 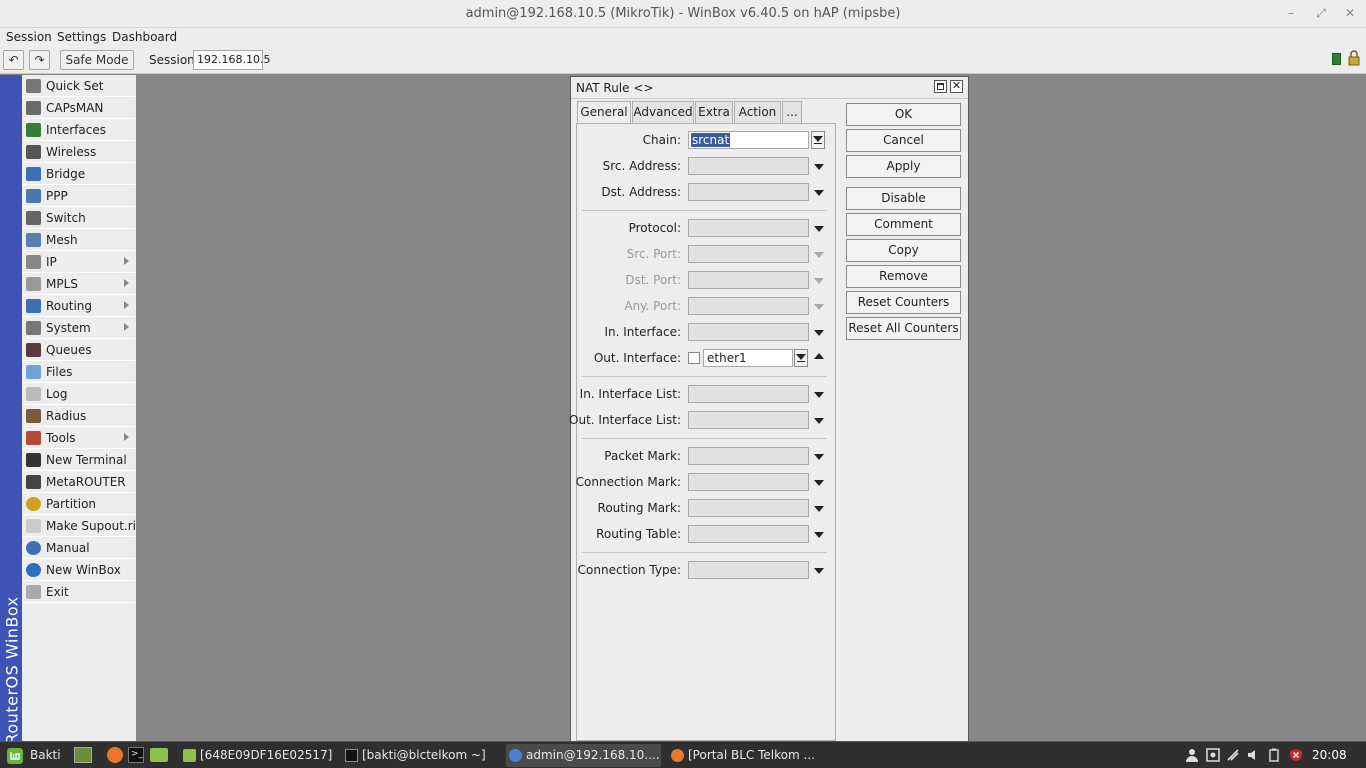 I want to click on comment-button: Comment, so click(x=903, y=224).